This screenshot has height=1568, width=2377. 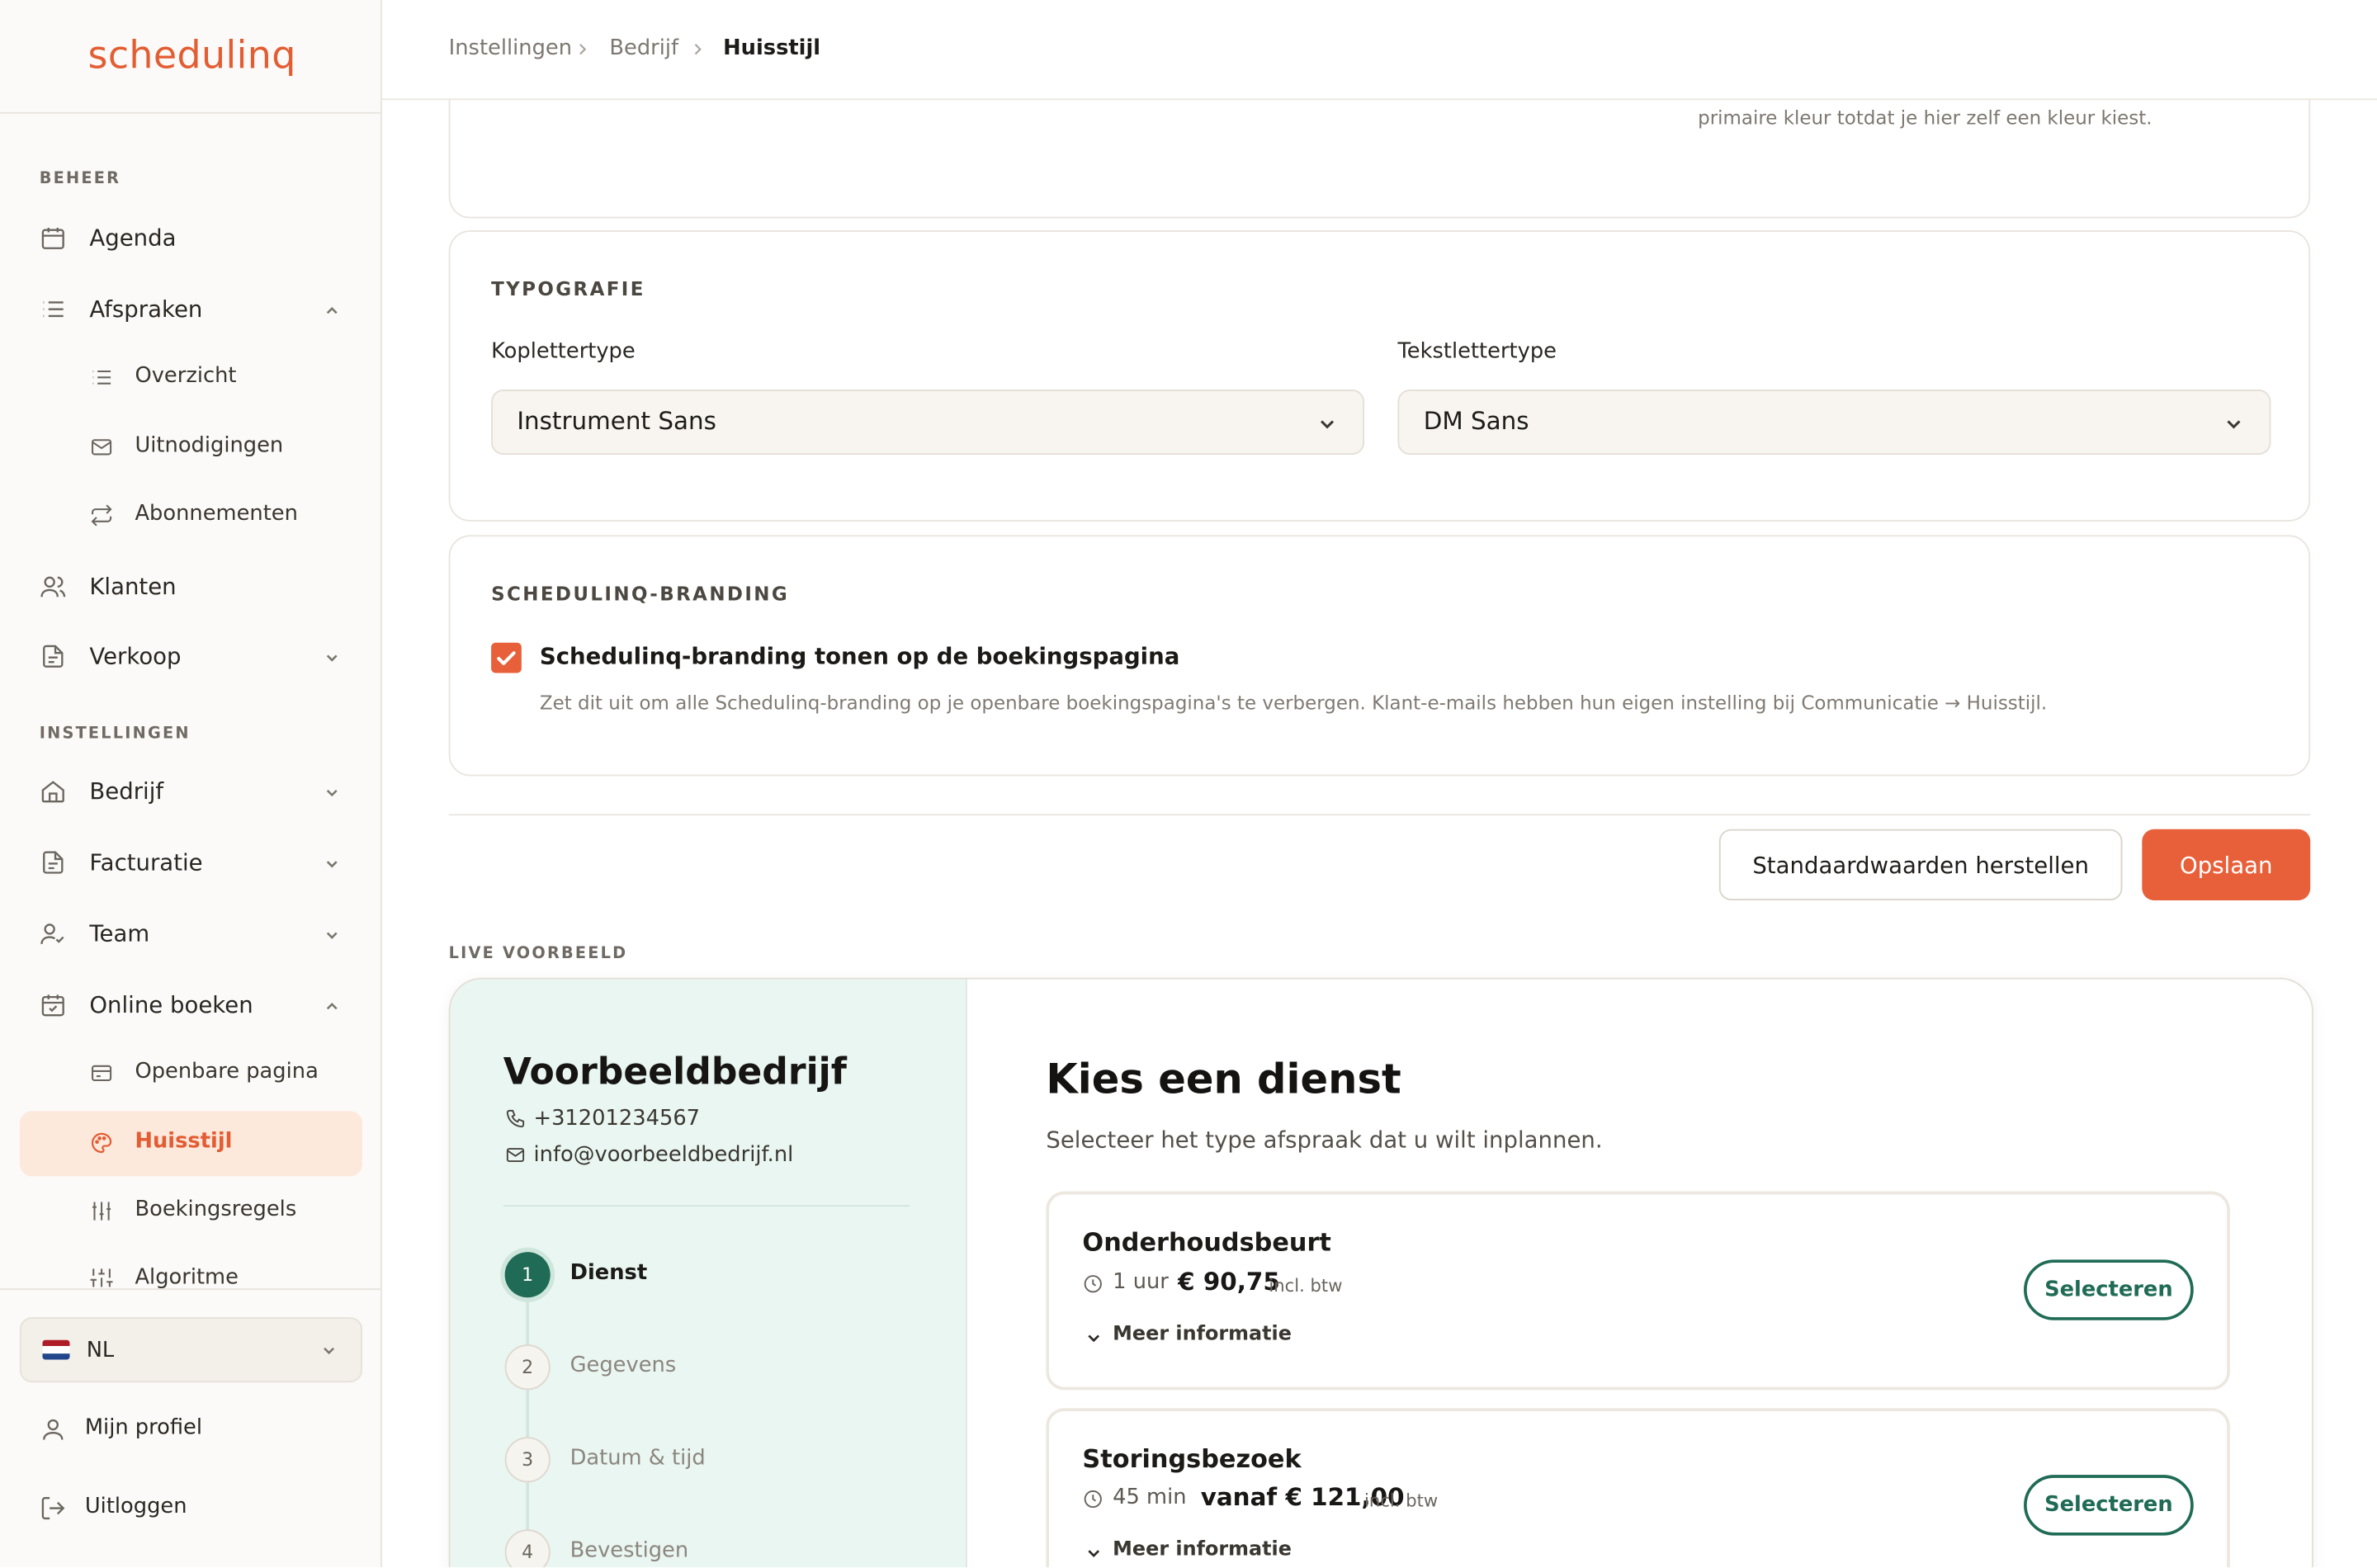 What do you see at coordinates (190, 1350) in the screenshot?
I see `language-selector: NL` at bounding box center [190, 1350].